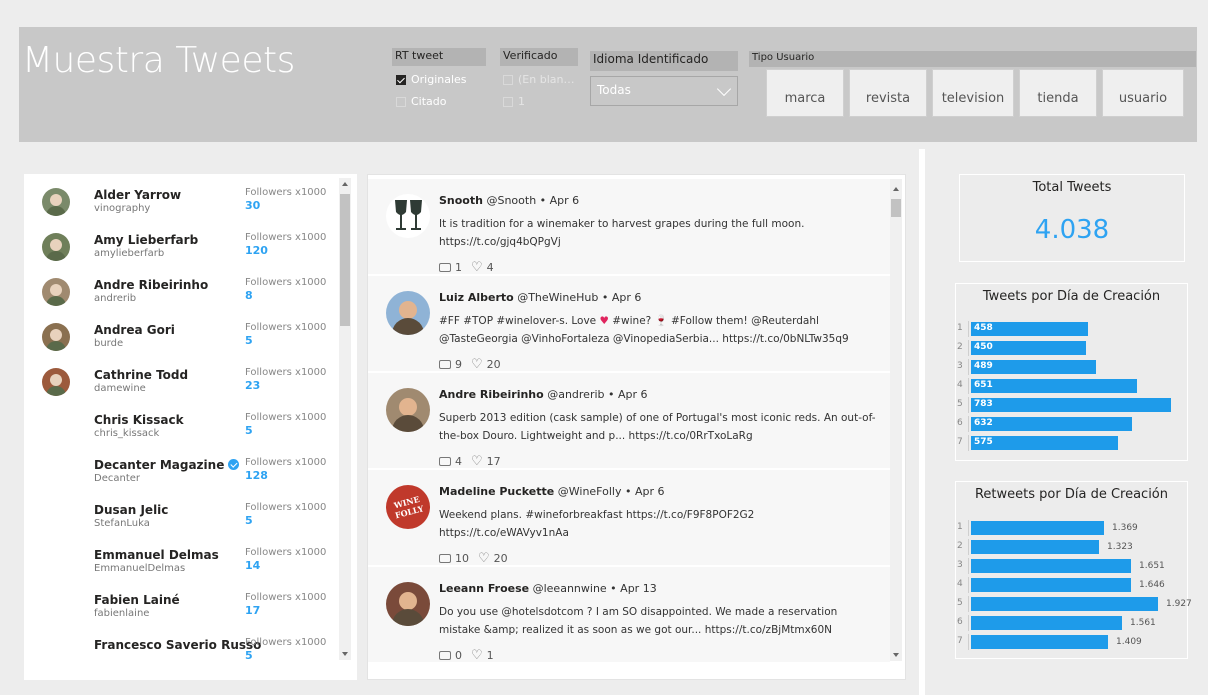 Image resolution: width=1208 pixels, height=695 pixels. I want to click on tweet-stats: 10 ♡ 20, so click(473, 558).